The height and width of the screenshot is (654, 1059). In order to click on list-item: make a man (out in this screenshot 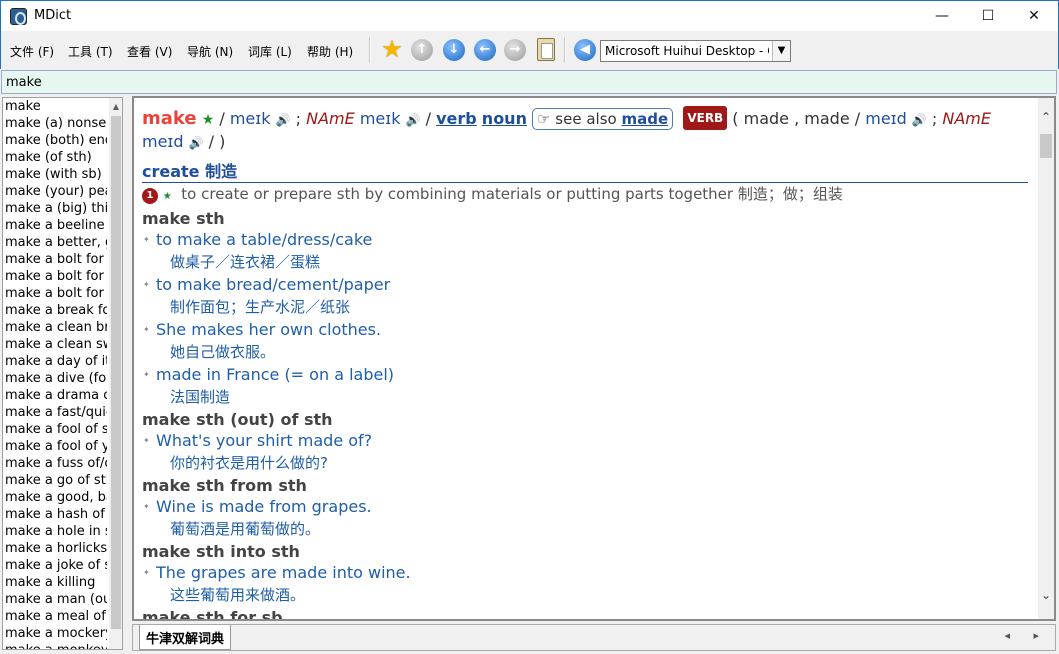, I will do `click(55, 599)`.